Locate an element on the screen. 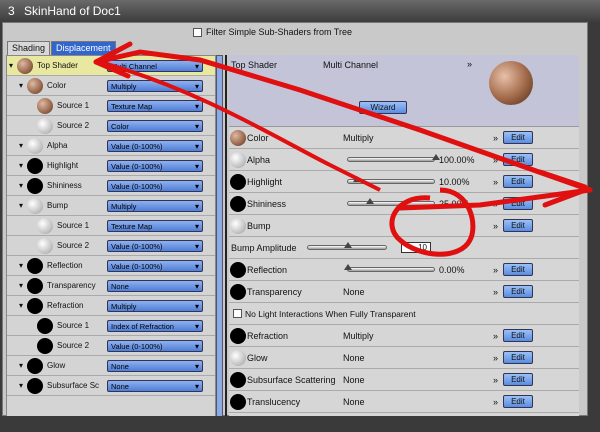  tree-row: ▾ Transparency None is located at coordinates (111, 286).